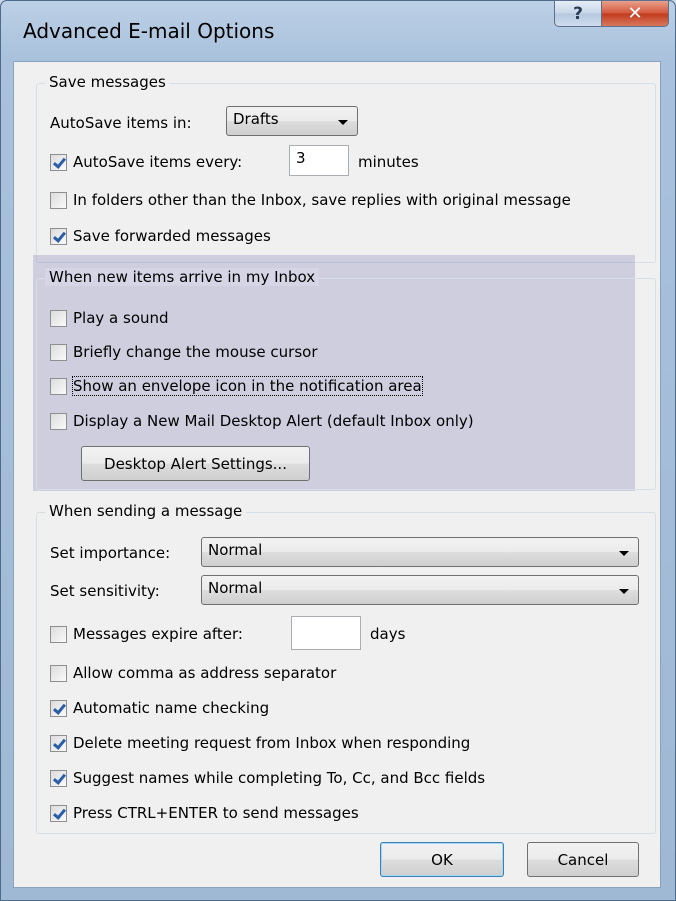 Image resolution: width=676 pixels, height=901 pixels. Describe the element at coordinates (182, 277) in the screenshot. I see `new-items-title: When new items arrive in my Inbox` at that location.